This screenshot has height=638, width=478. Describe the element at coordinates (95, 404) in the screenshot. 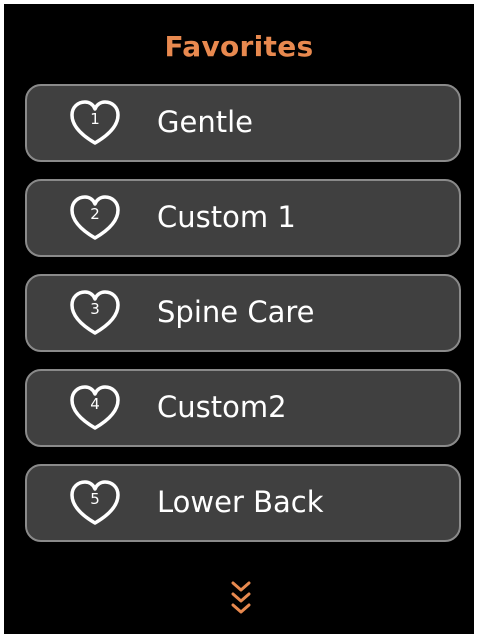

I see `favorite-number: 4` at that location.